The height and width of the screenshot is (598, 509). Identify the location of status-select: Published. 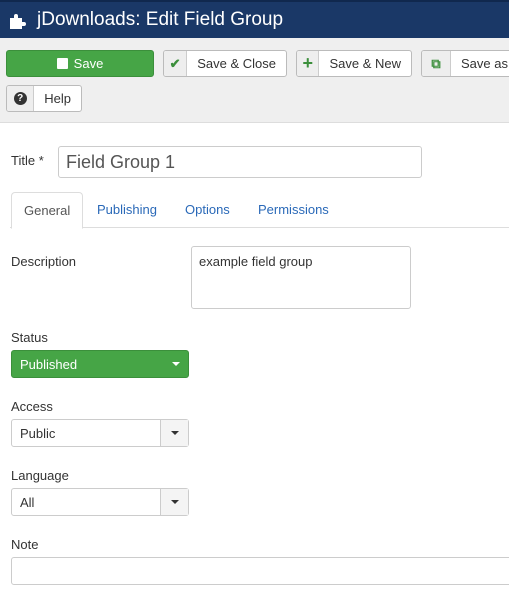
(100, 364).